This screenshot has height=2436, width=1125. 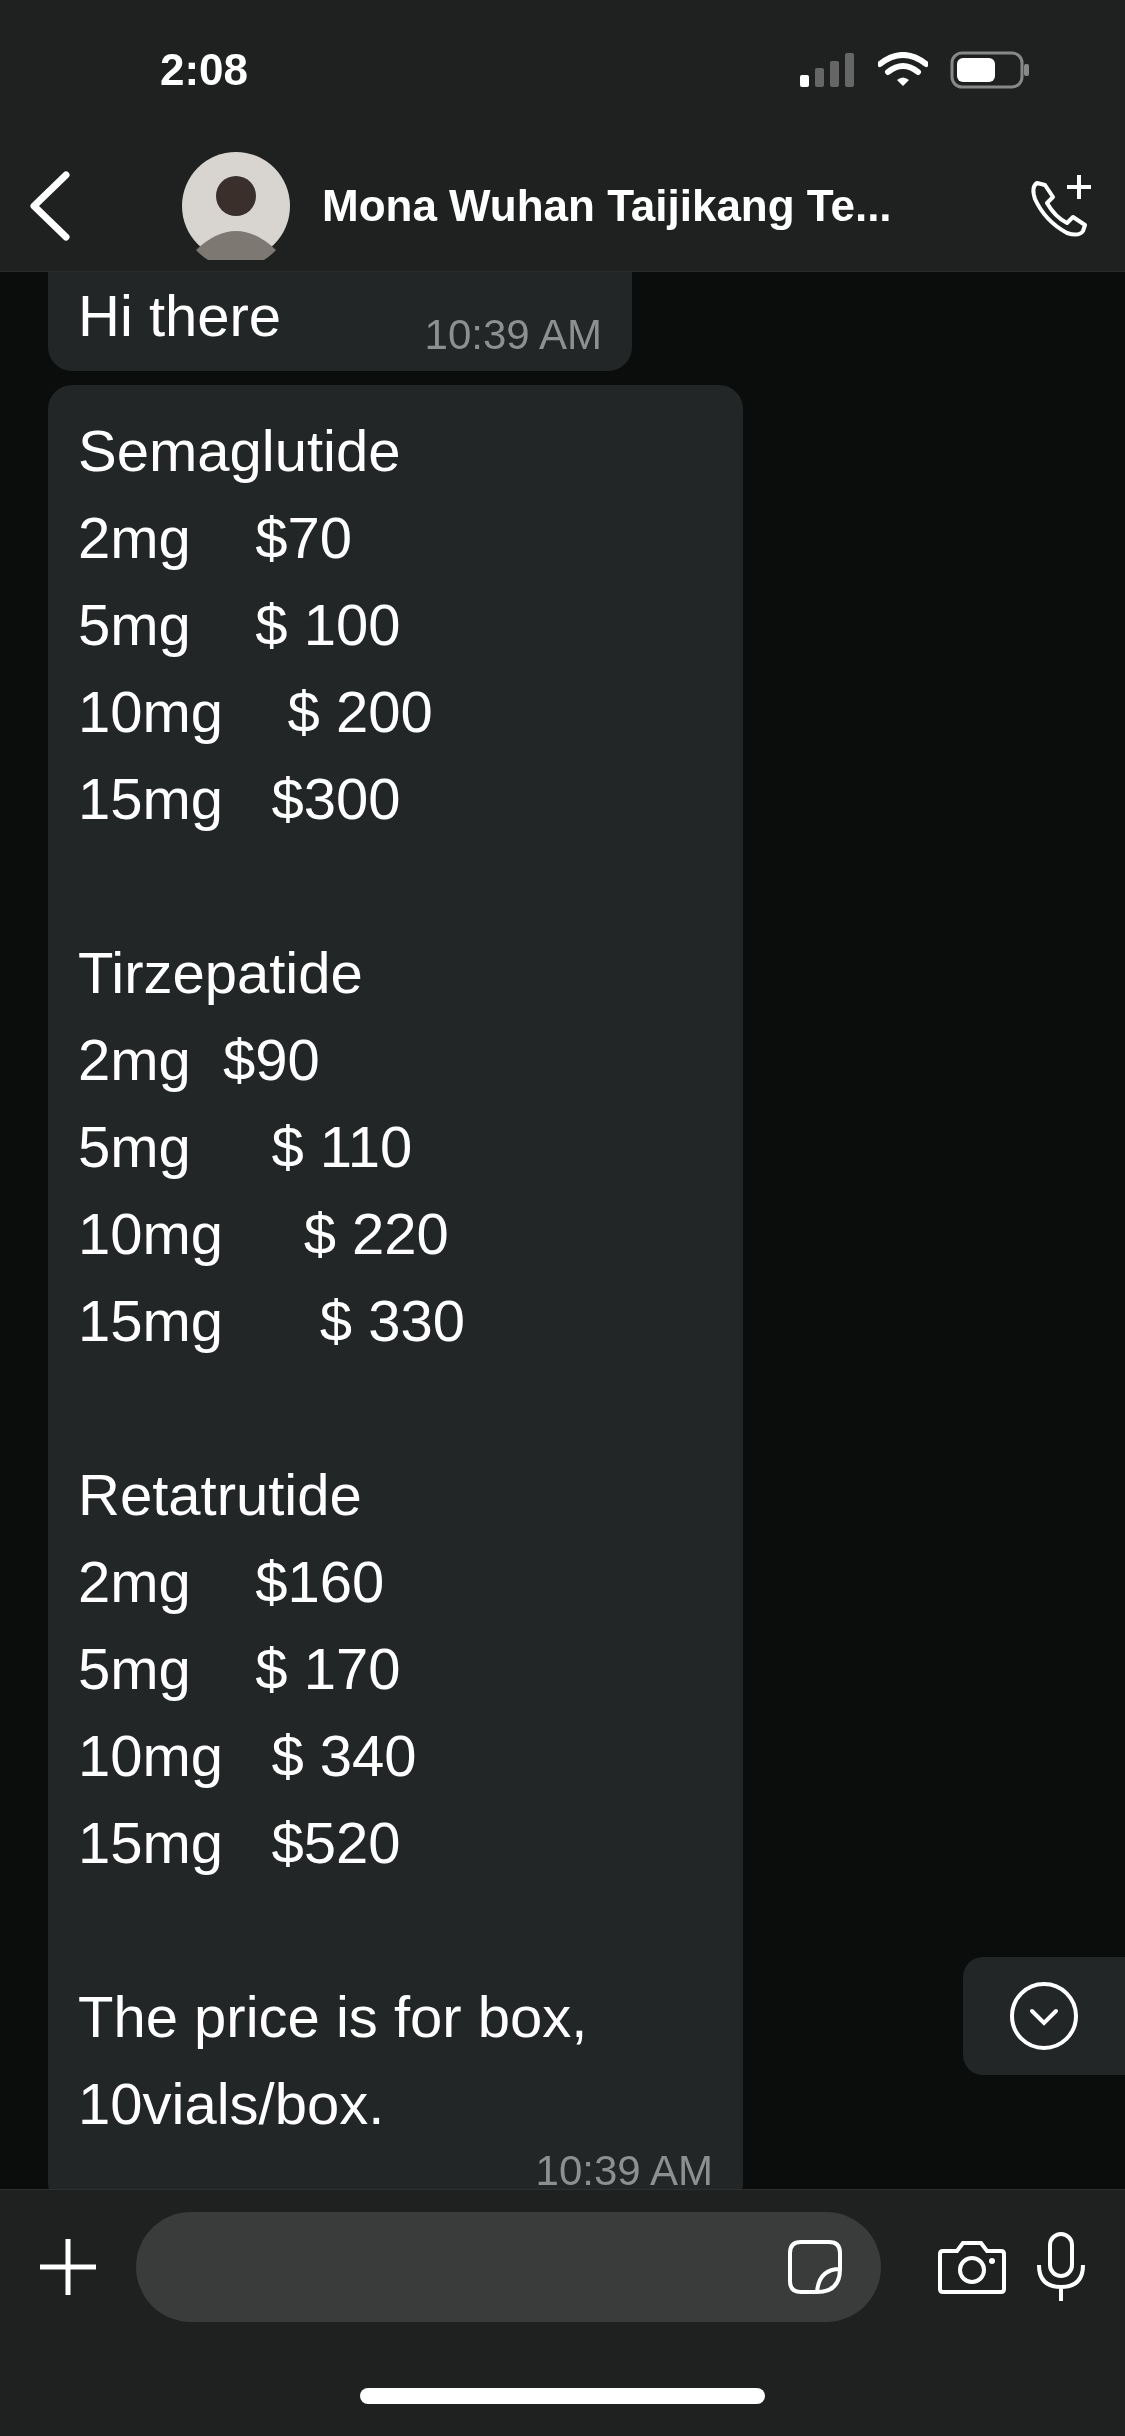 I want to click on camera-icon, so click(x=972, y=2267).